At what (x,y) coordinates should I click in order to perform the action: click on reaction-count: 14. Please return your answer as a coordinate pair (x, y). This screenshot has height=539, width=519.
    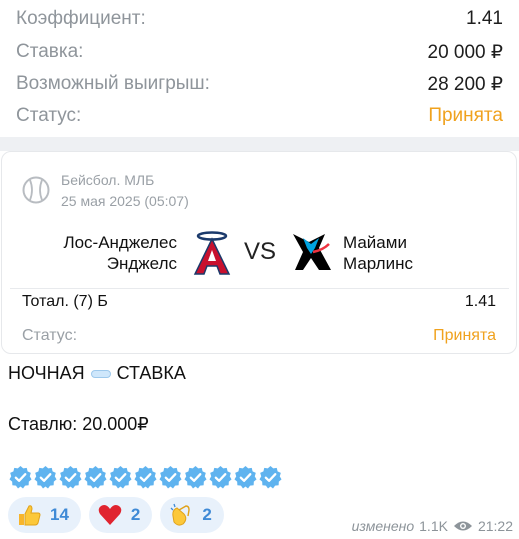
    Looking at the image, I should click on (59, 514).